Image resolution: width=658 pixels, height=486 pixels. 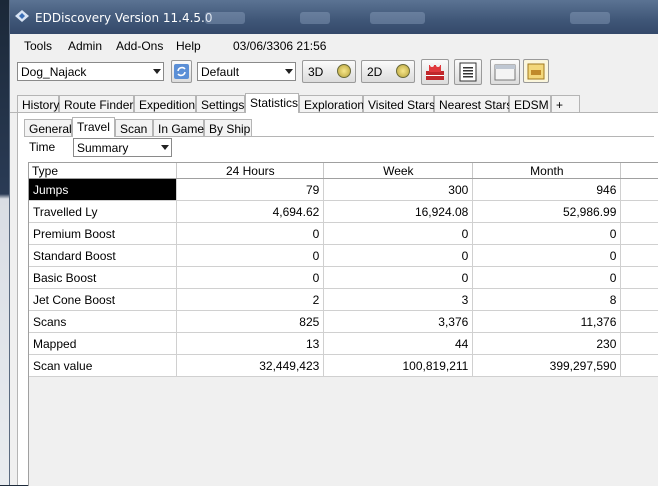 I want to click on row-type-cell: Jumps, so click(x=103, y=189).